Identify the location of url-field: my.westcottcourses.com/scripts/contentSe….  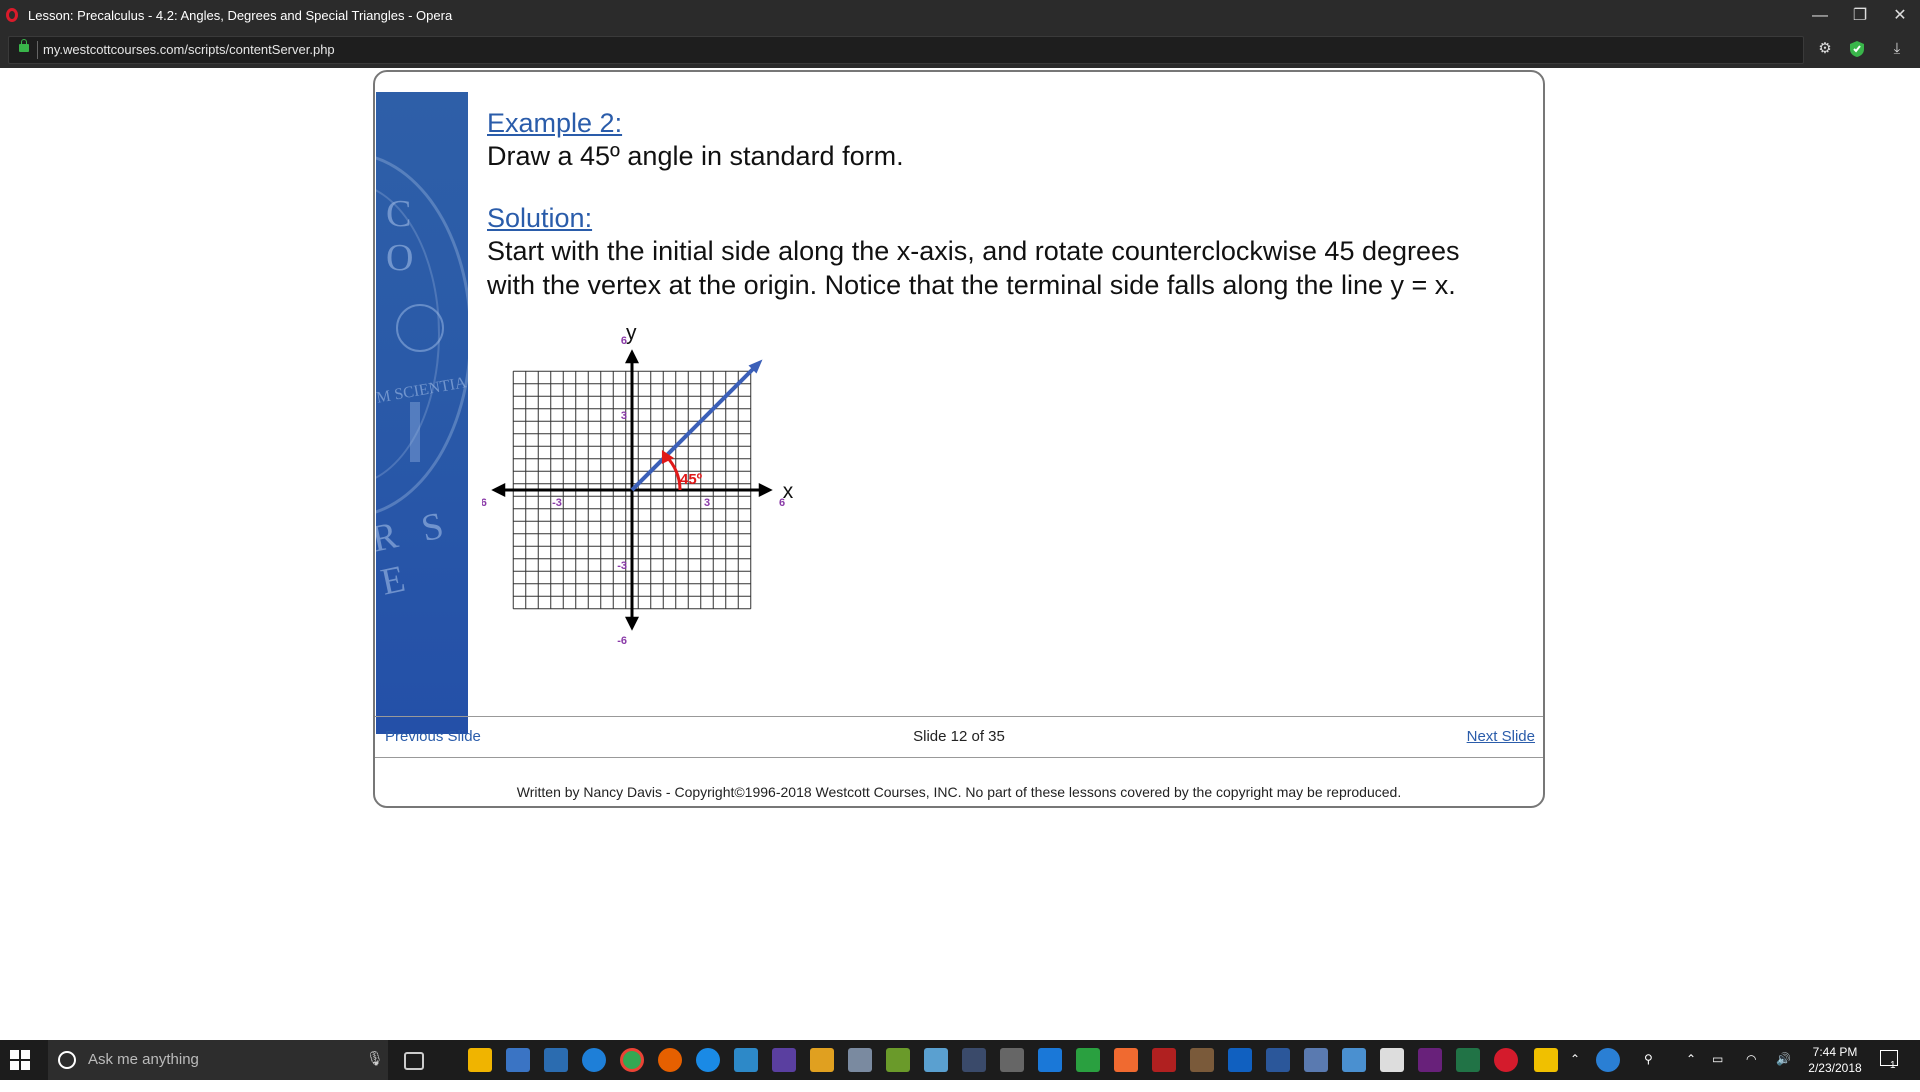
(906, 50).